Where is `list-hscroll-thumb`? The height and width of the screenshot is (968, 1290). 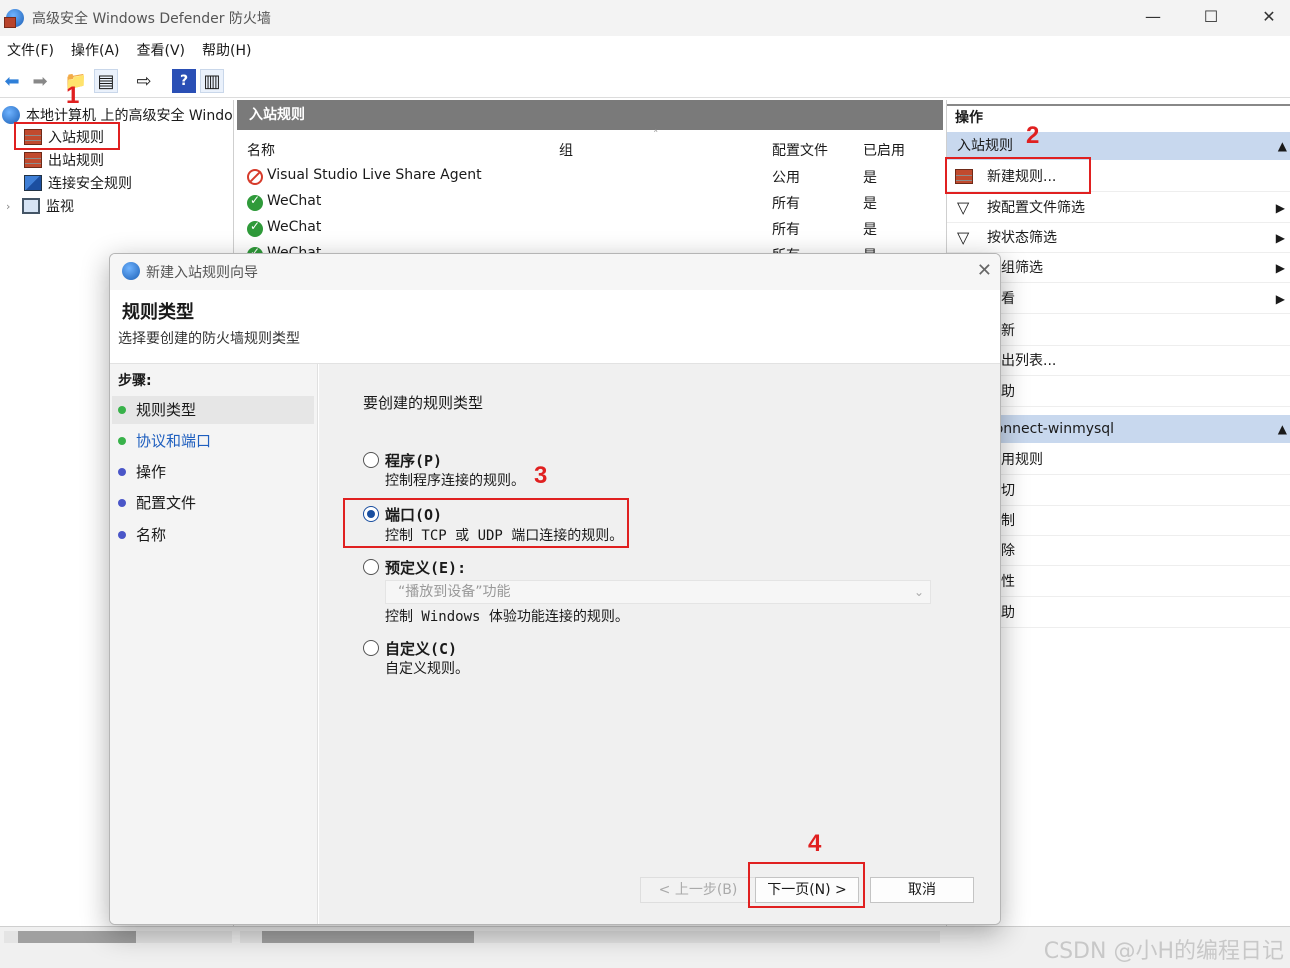
list-hscroll-thumb is located at coordinates (368, 937).